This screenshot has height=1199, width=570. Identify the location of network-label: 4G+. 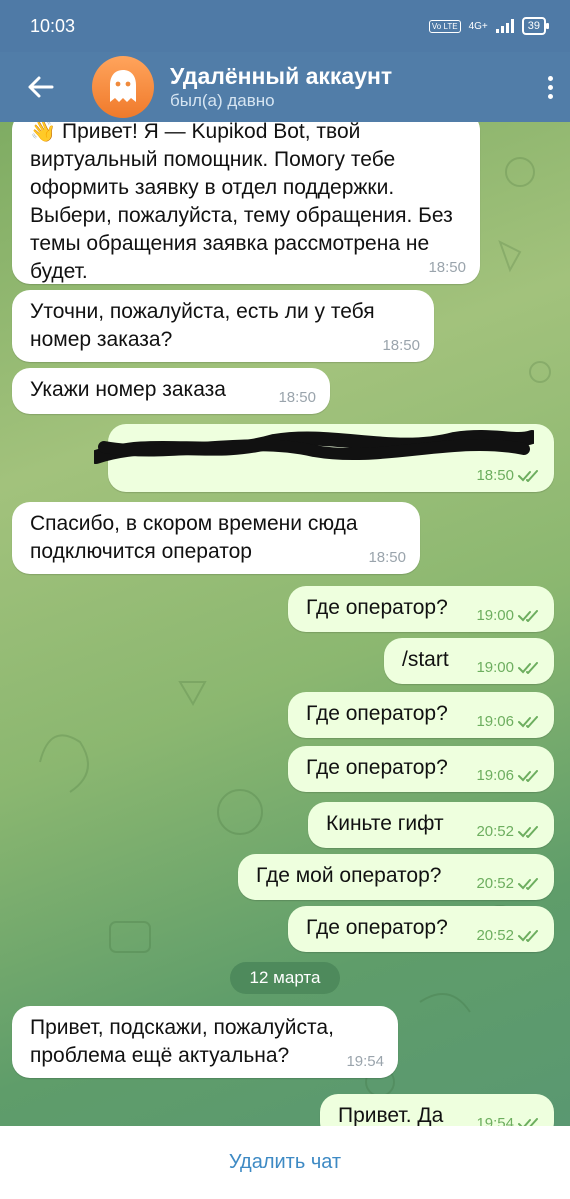
(478, 26).